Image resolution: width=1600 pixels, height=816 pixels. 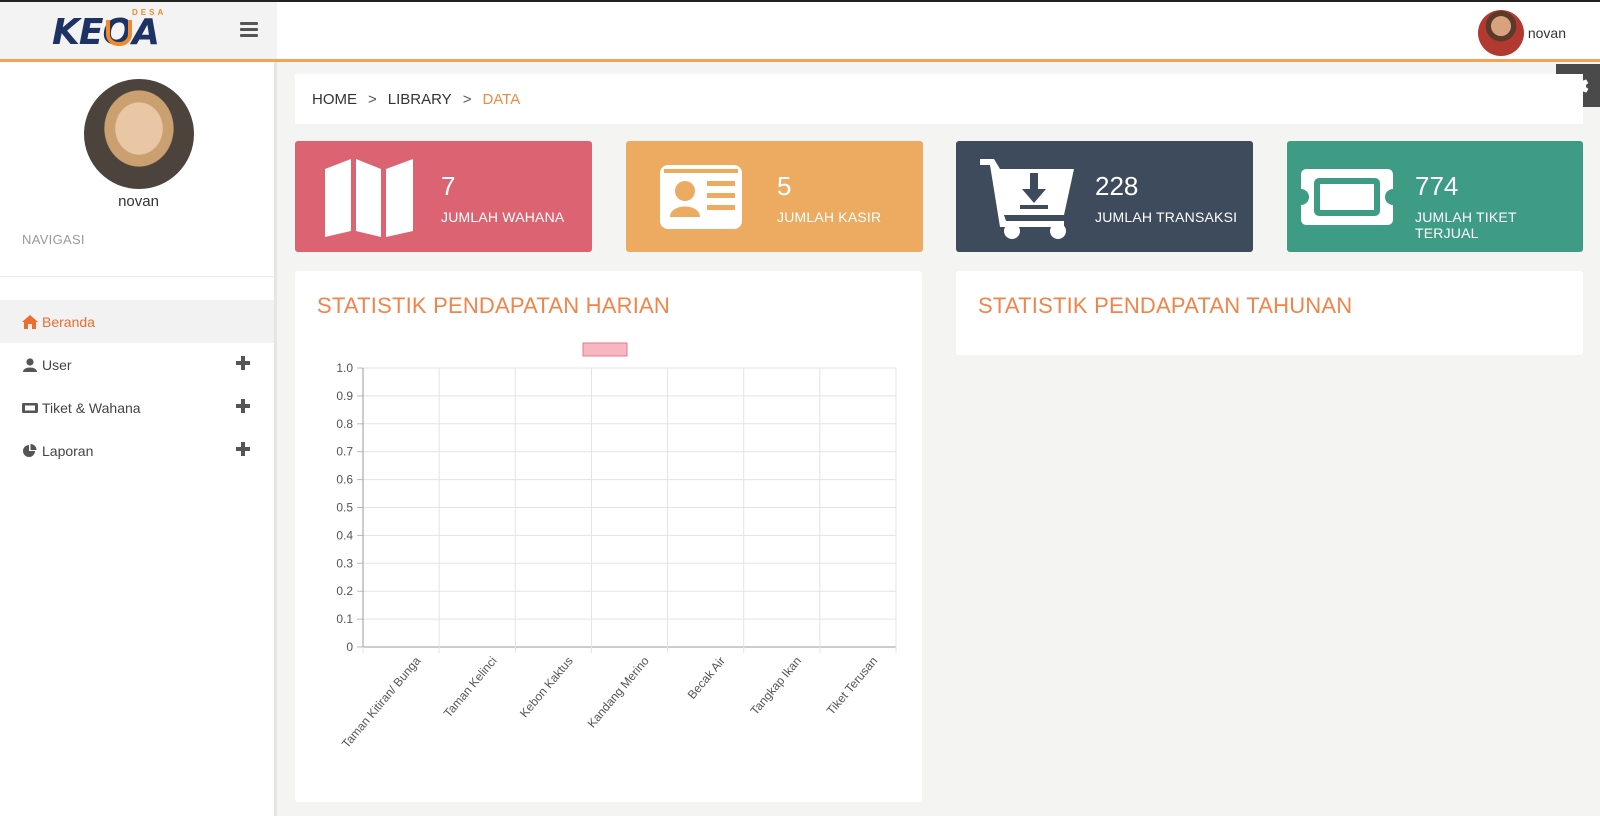 I want to click on panel-title: STATISTIK PENDAPATAN TAHUNAN, so click(x=1165, y=305).